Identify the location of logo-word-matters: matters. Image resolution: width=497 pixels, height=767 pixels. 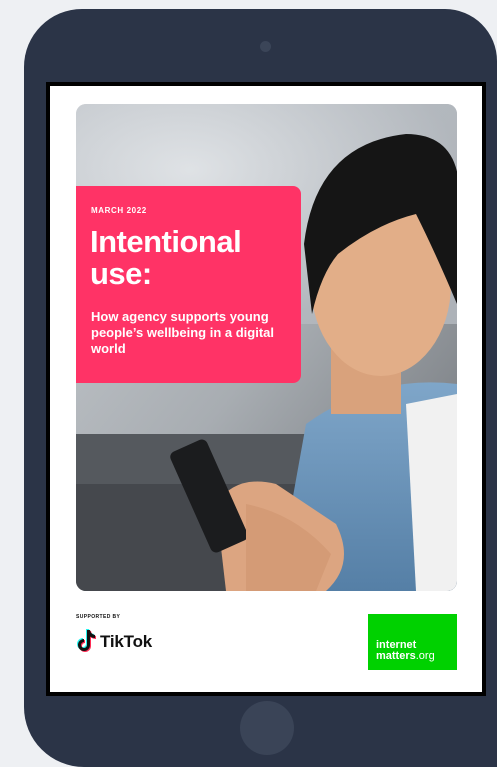
(396, 656).